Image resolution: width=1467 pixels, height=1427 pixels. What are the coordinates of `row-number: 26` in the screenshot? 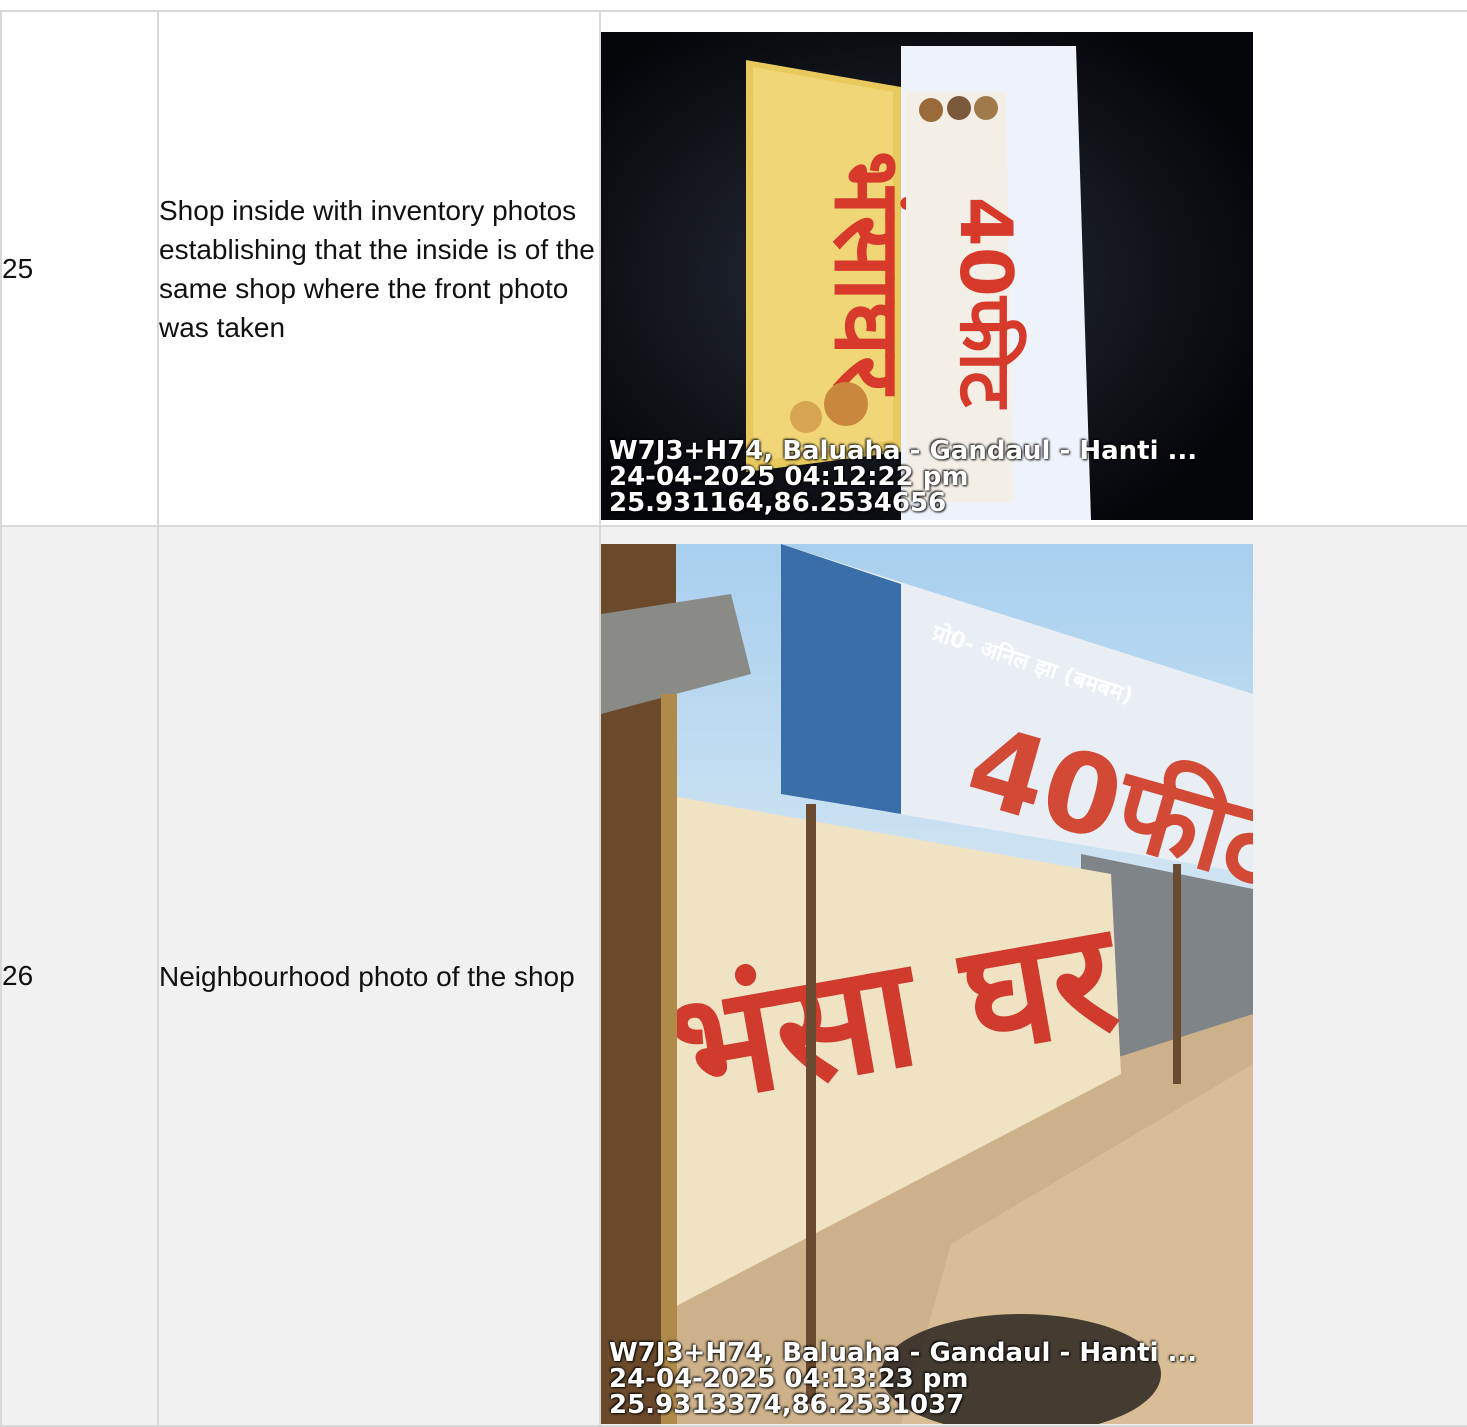 It's located at (79, 976).